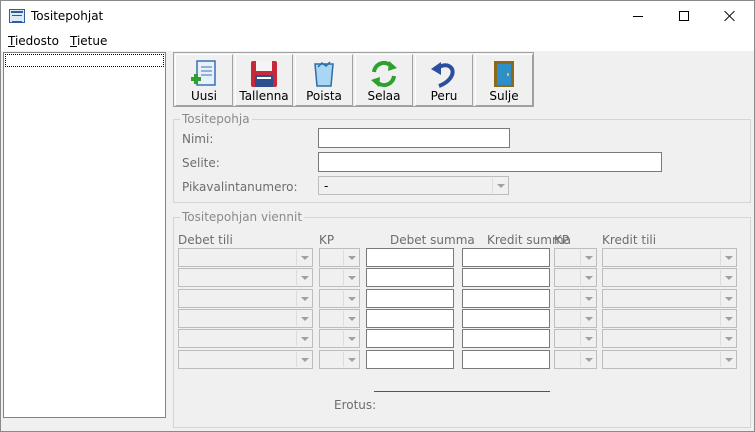  I want to click on save-button: Tallenna, so click(264, 80).